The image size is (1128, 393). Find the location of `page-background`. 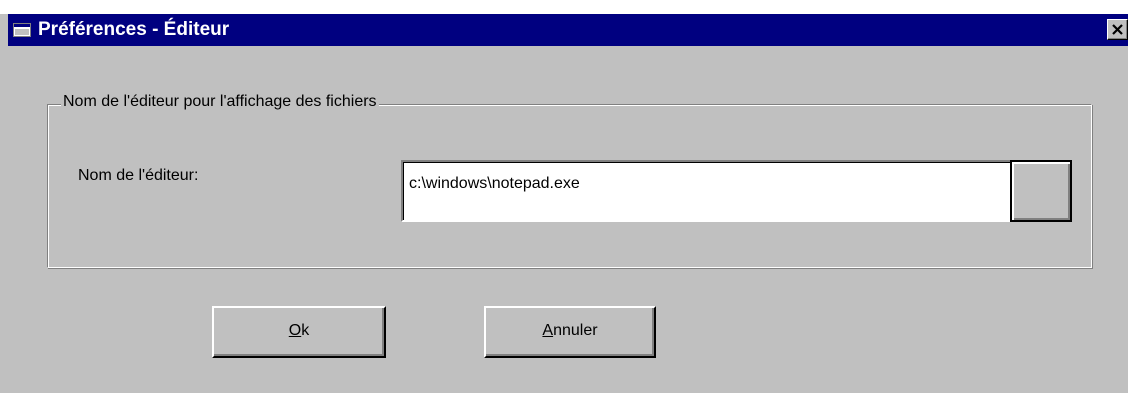

page-background is located at coordinates (564, 7).